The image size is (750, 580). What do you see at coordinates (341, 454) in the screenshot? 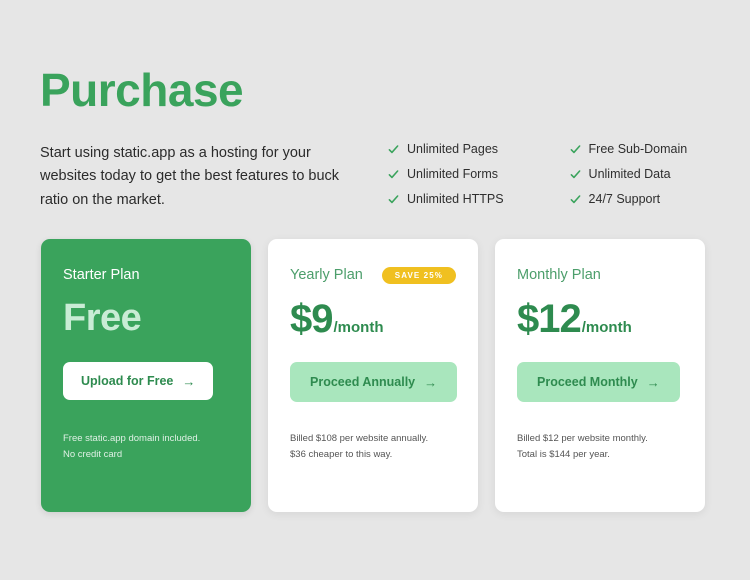
I see `footnote-line: $36 cheaper to this way.` at bounding box center [341, 454].